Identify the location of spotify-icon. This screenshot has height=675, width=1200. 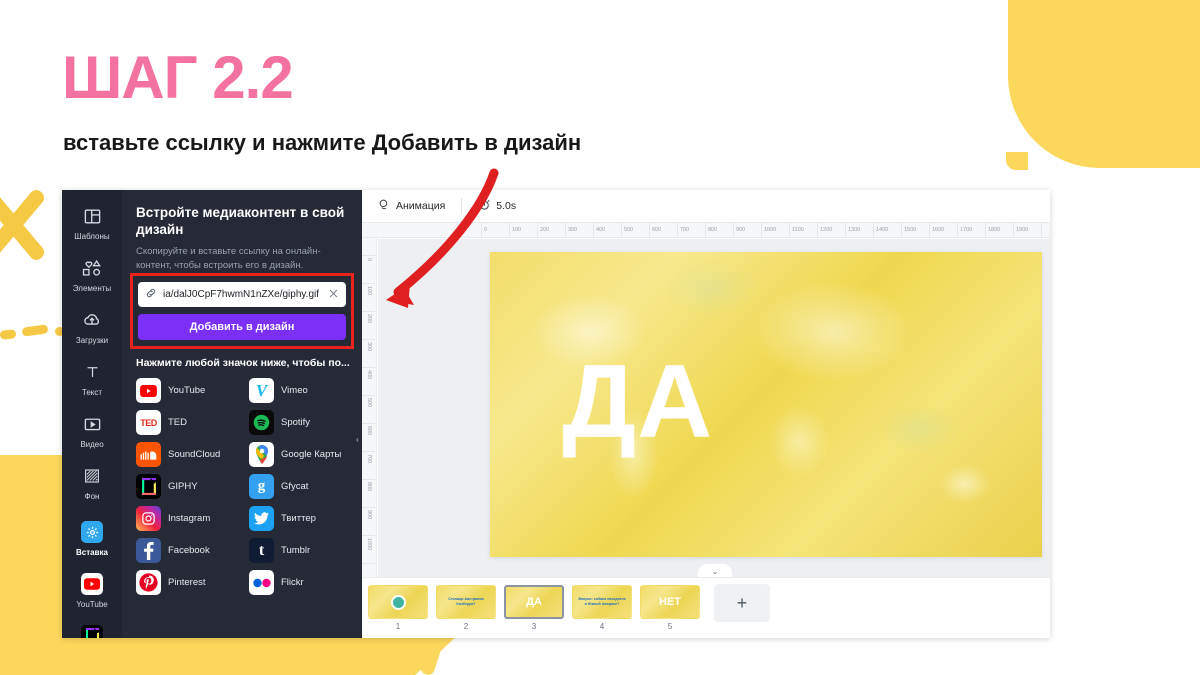
(261, 422).